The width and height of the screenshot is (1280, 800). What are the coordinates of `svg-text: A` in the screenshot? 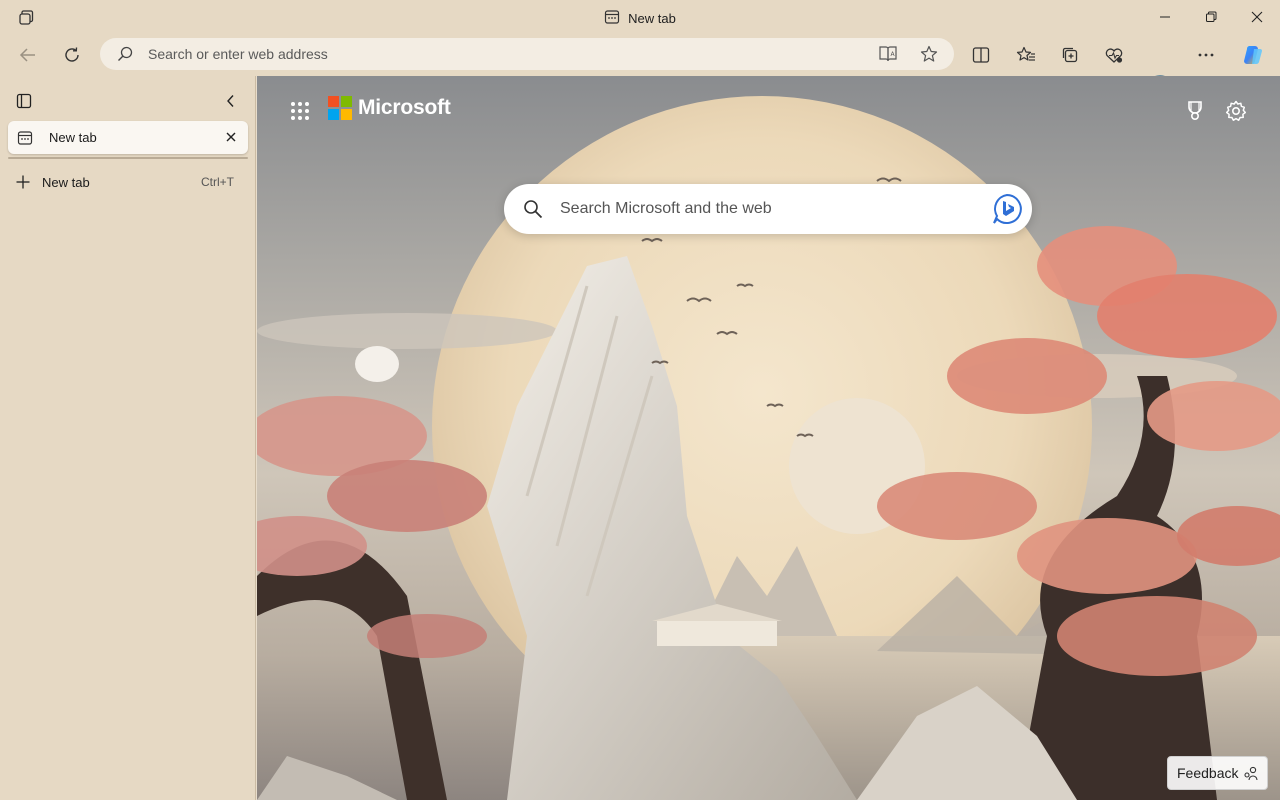 It's located at (893, 54).